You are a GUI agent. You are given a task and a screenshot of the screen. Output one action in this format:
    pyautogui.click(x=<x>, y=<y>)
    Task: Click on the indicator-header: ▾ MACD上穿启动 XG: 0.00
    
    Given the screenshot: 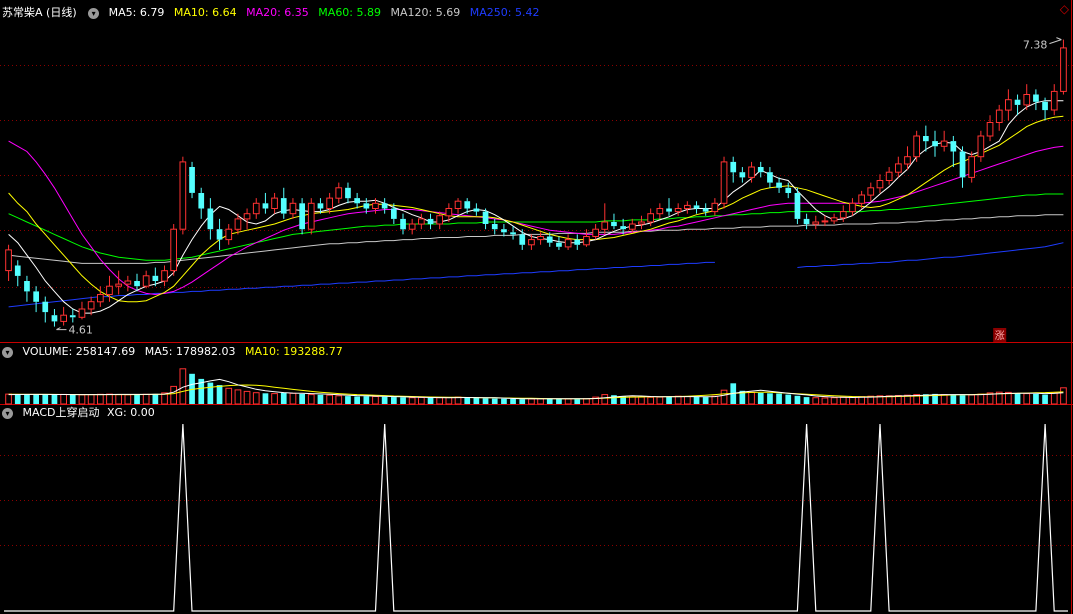 What is the action you would take?
    pyautogui.click(x=81, y=413)
    